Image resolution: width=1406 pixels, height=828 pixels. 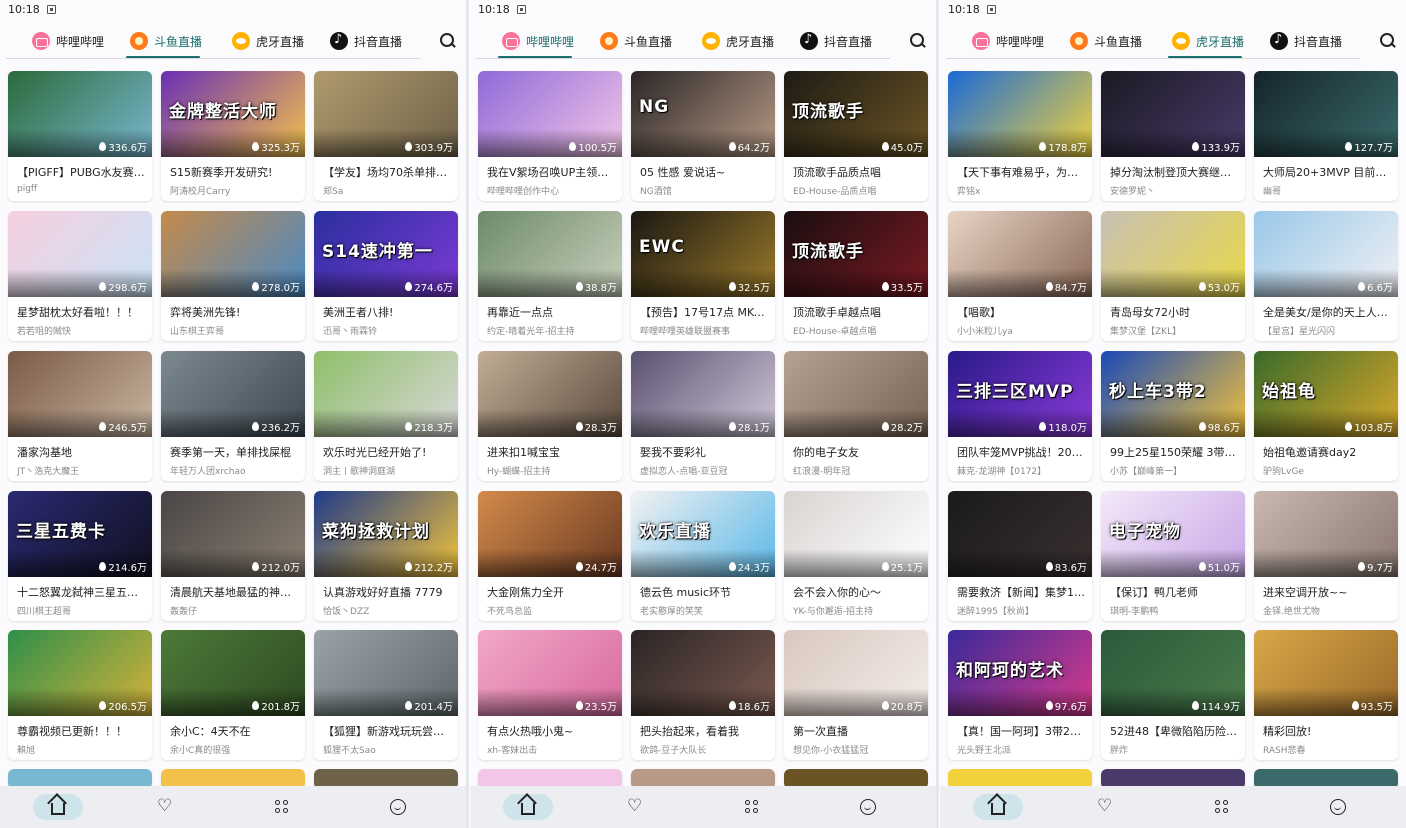 I want to click on streamer-name: 胖炸, so click(x=1119, y=751).